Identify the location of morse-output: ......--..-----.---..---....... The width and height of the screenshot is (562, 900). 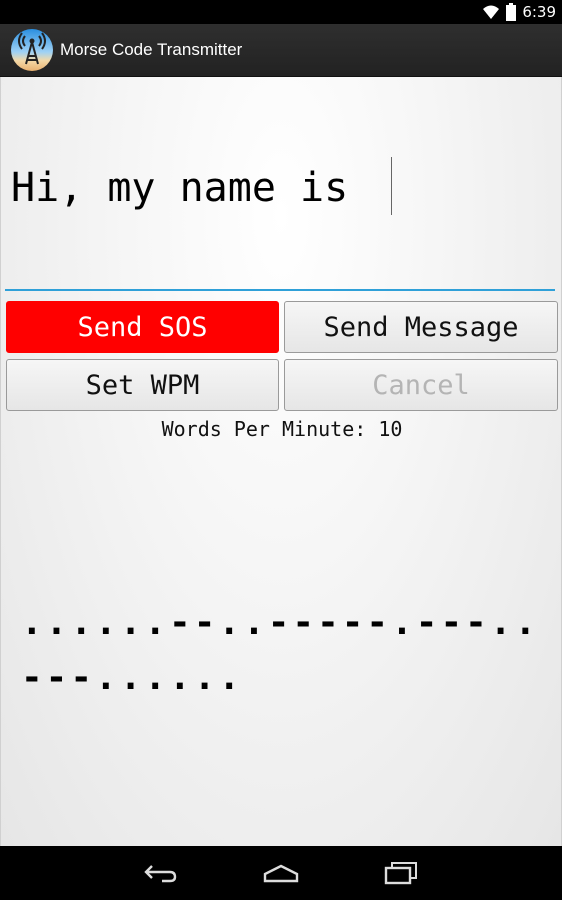
(280, 650).